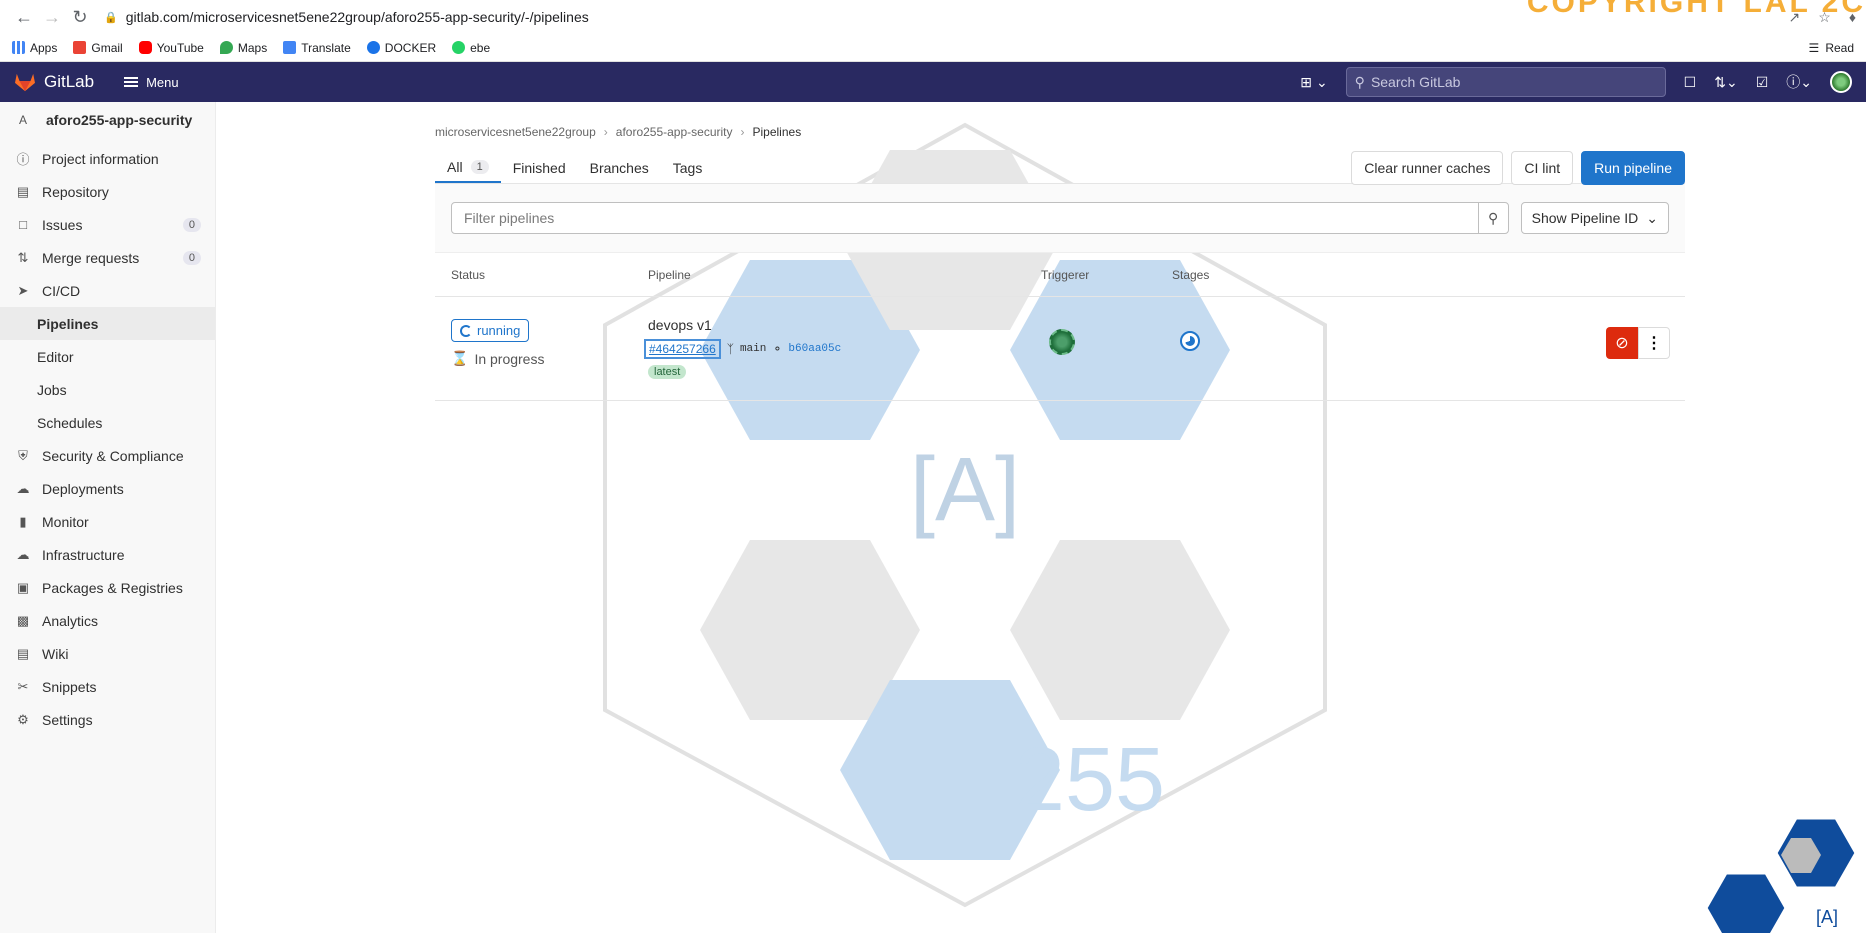 This screenshot has height=933, width=1866. Describe the element at coordinates (401, 48) in the screenshot. I see `bookmark-docker: DOCKER` at that location.